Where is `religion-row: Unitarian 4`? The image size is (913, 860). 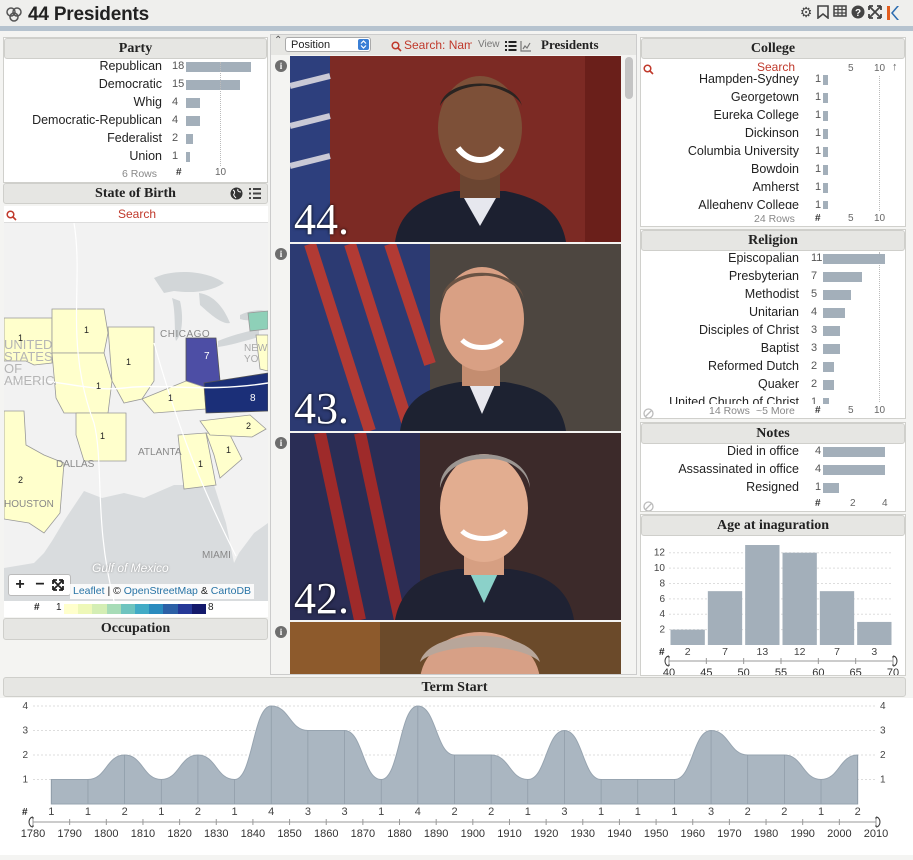
religion-row: Unitarian 4 is located at coordinates (773, 313).